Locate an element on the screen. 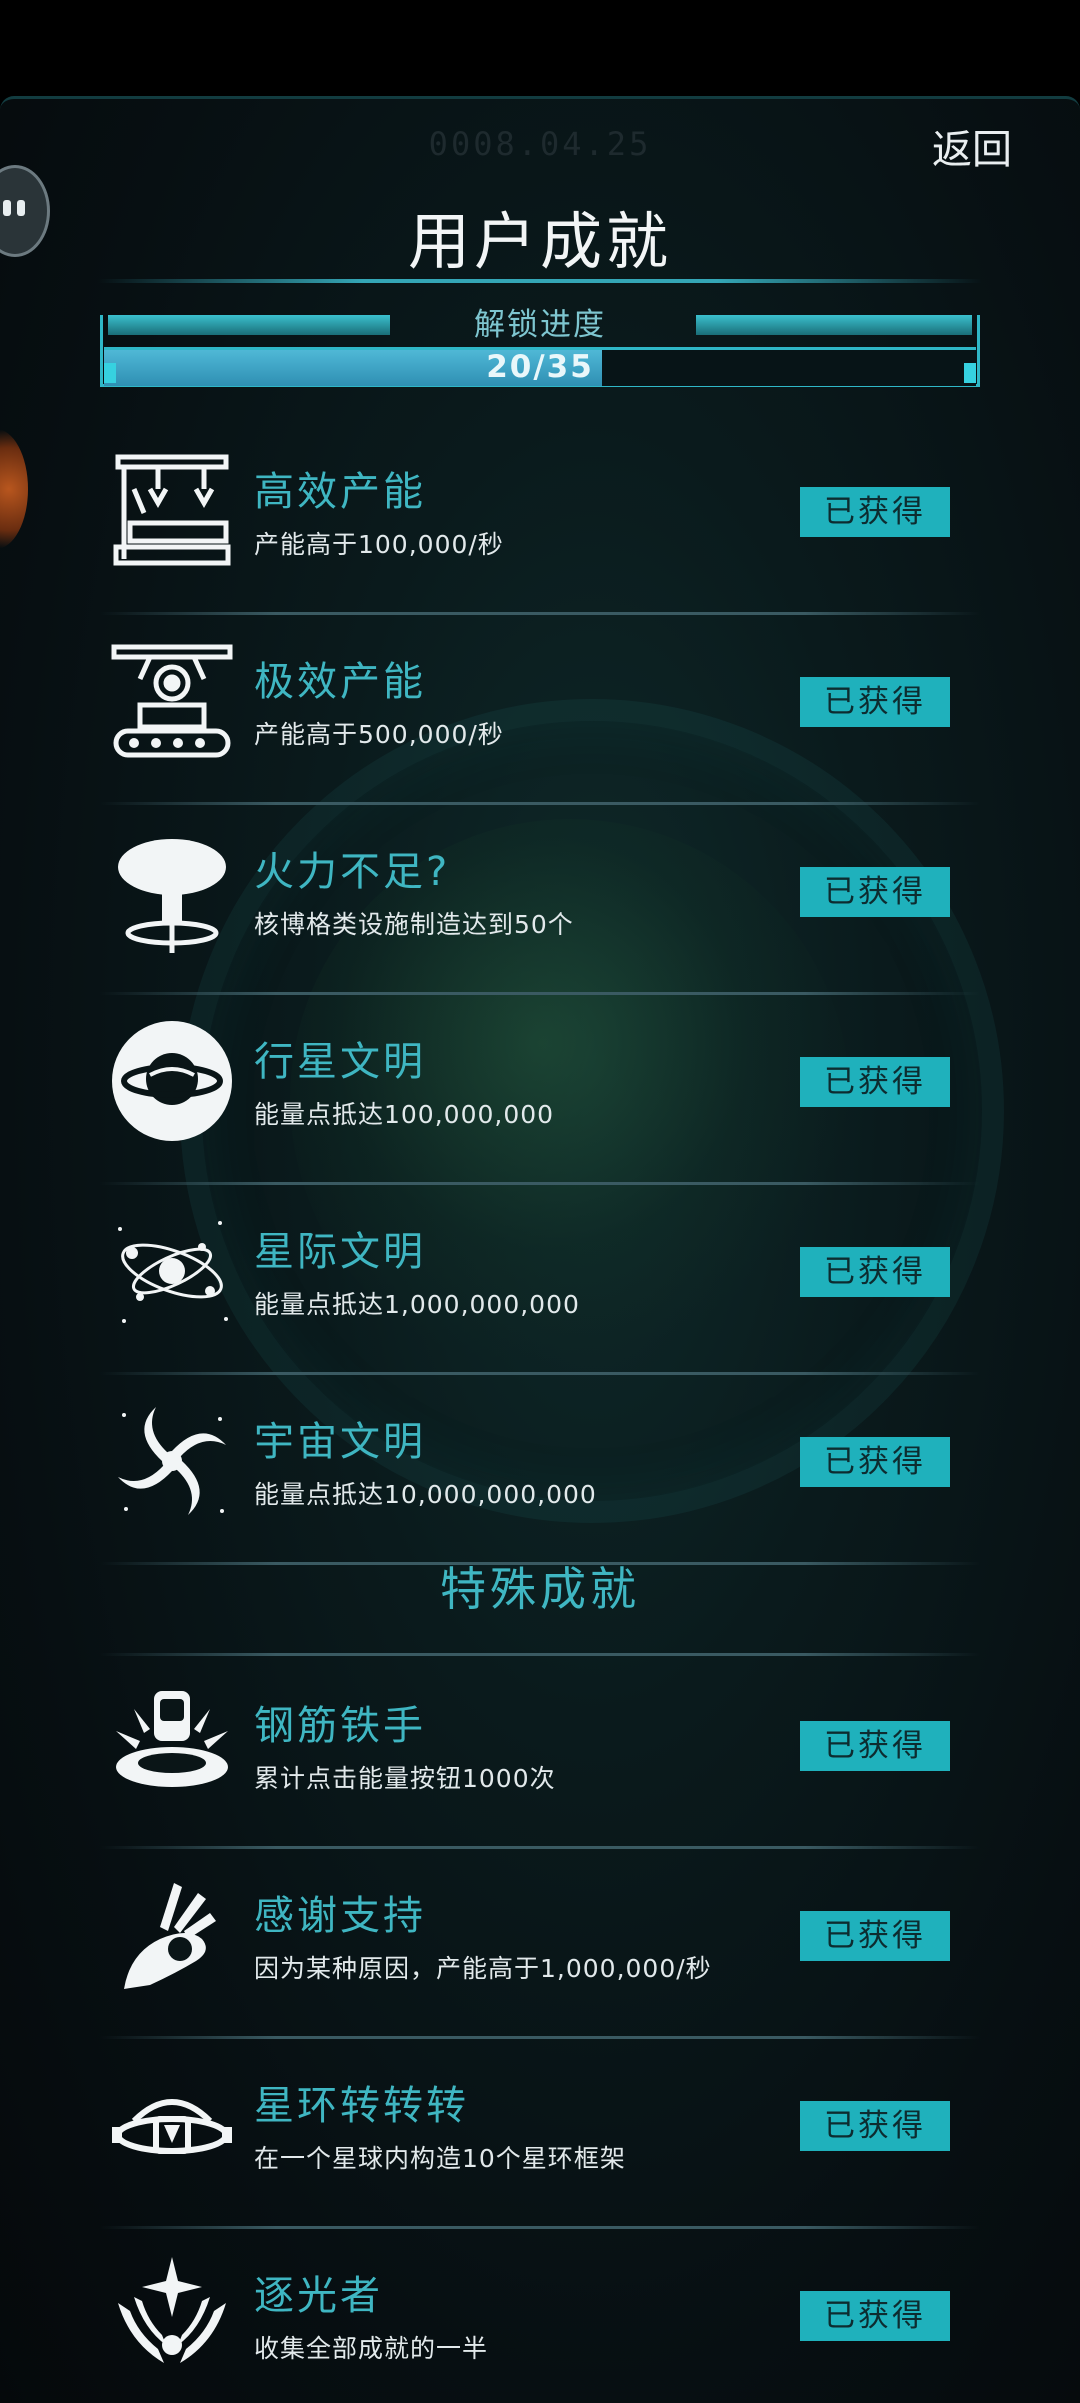  winged-star-icon is located at coordinates (172, 2310).